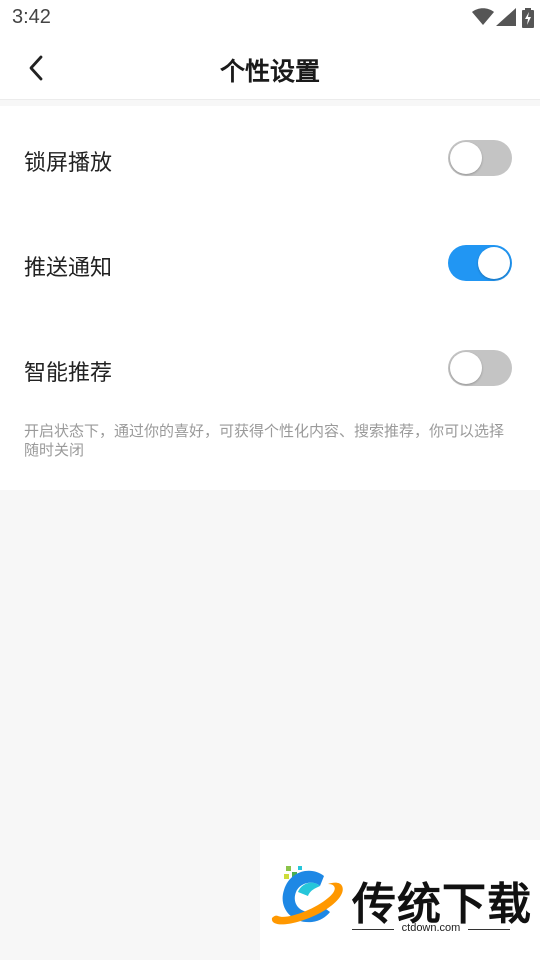  I want to click on watermark: 传统下载 ctdown.com, so click(400, 900).